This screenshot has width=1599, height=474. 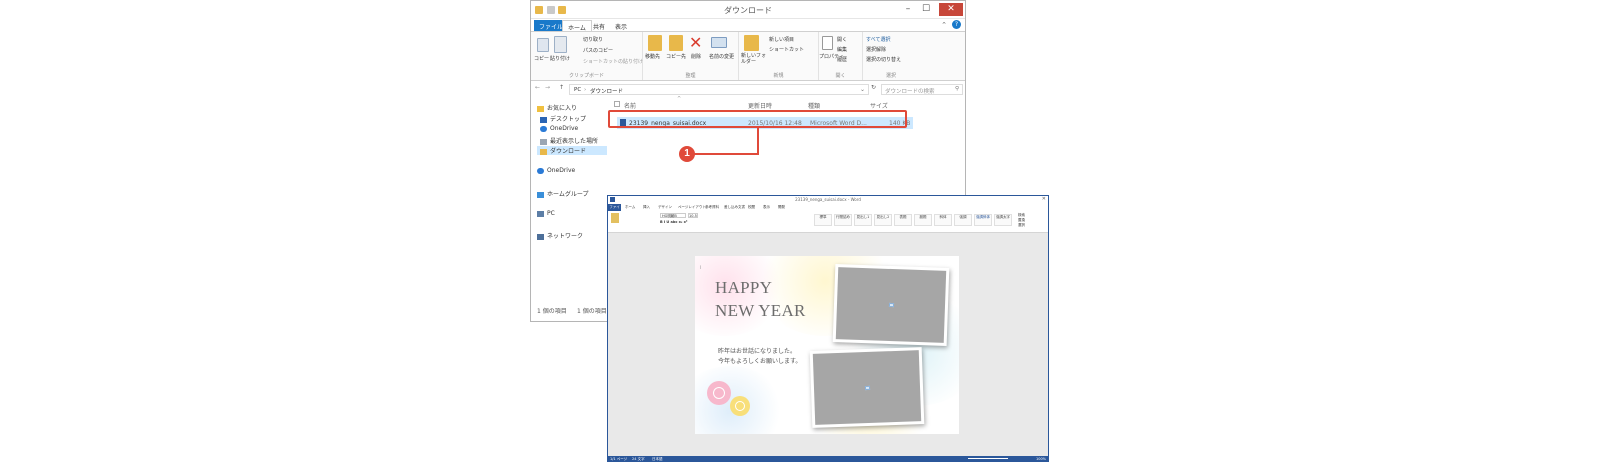 What do you see at coordinates (618, 459) in the screenshot?
I see `page-count: 1/1 ページ` at bounding box center [618, 459].